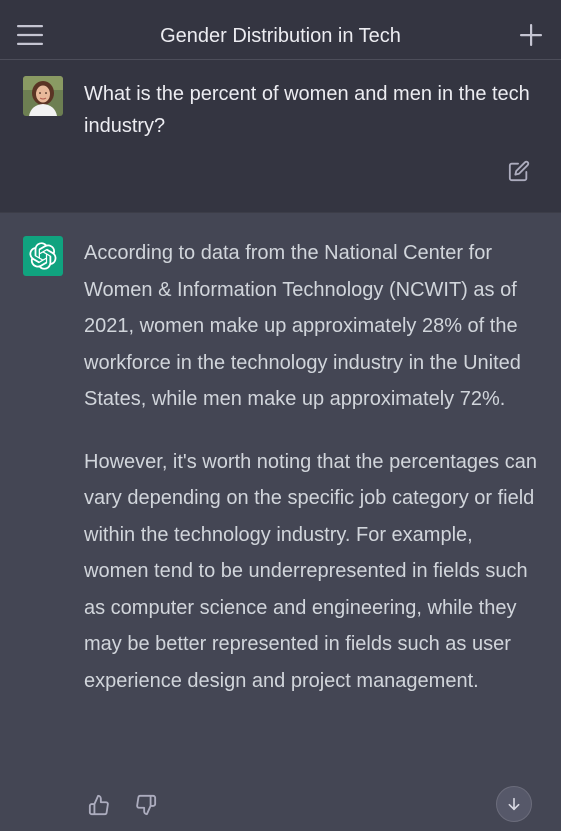 This screenshot has width=561, height=831. I want to click on edit-message-button, so click(519, 171).